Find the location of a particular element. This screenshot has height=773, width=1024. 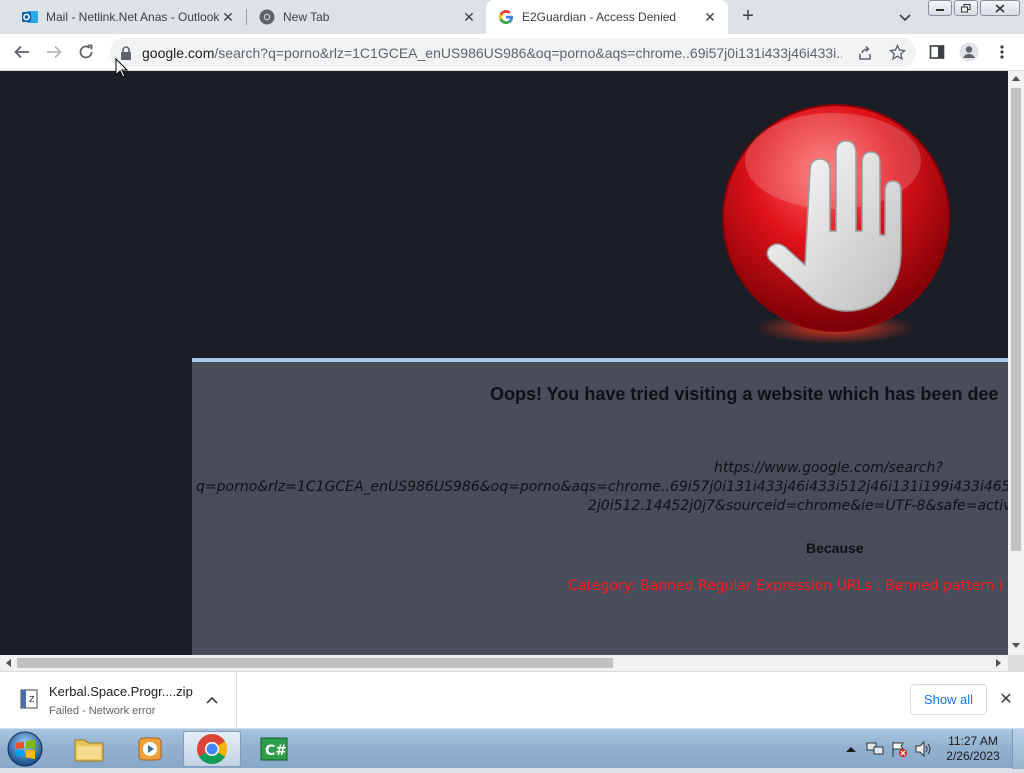

show-hidden-icons-icon is located at coordinates (851, 749).